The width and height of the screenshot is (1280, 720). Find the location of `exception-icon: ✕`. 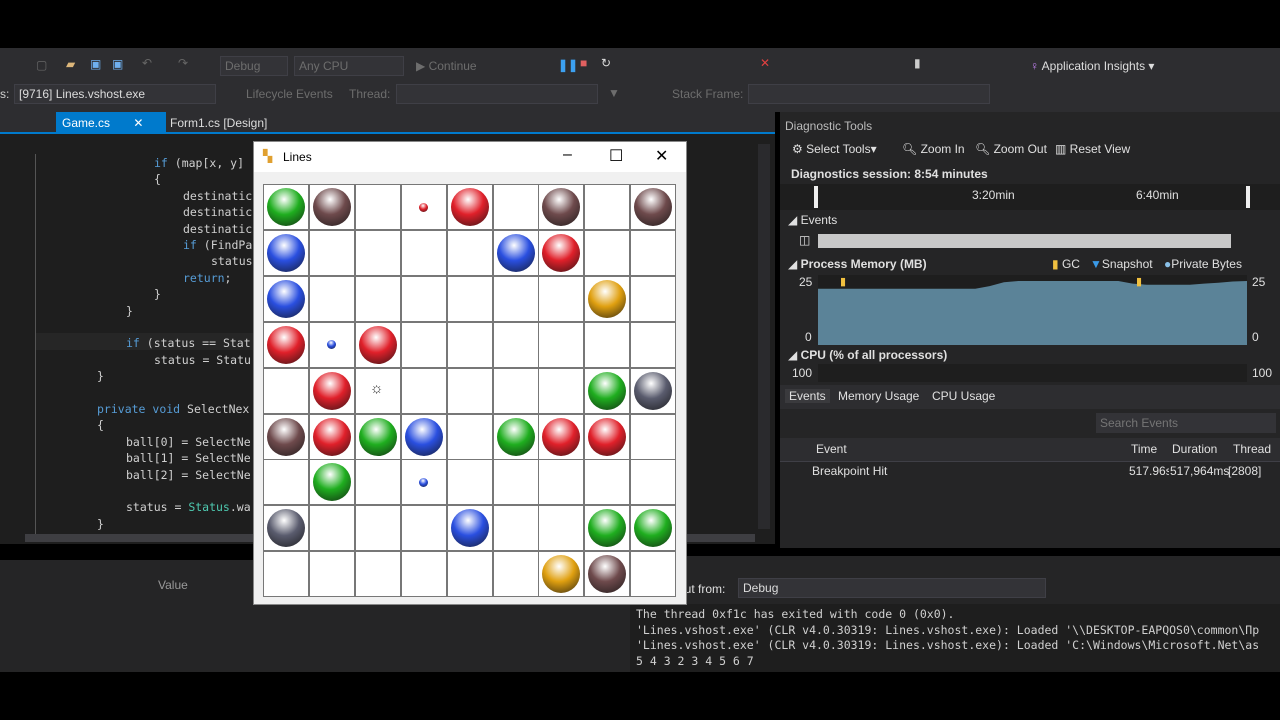

exception-icon: ✕ is located at coordinates (765, 63).